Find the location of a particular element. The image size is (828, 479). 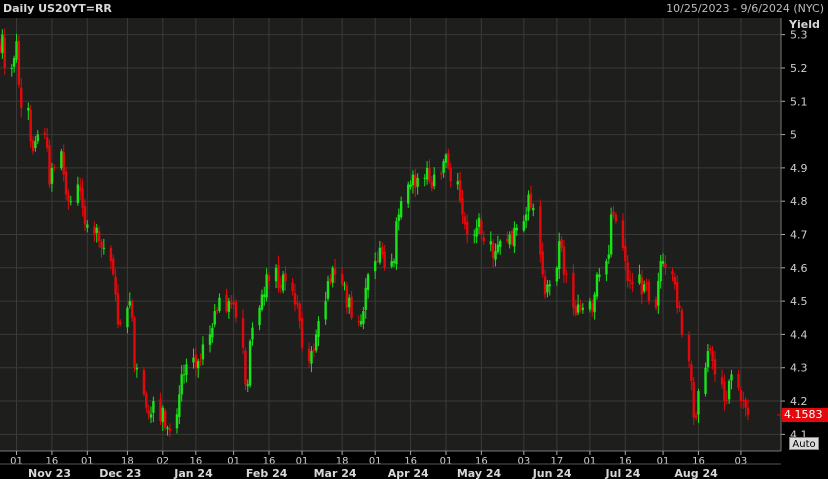

x-day-label: 17 is located at coordinates (557, 461).